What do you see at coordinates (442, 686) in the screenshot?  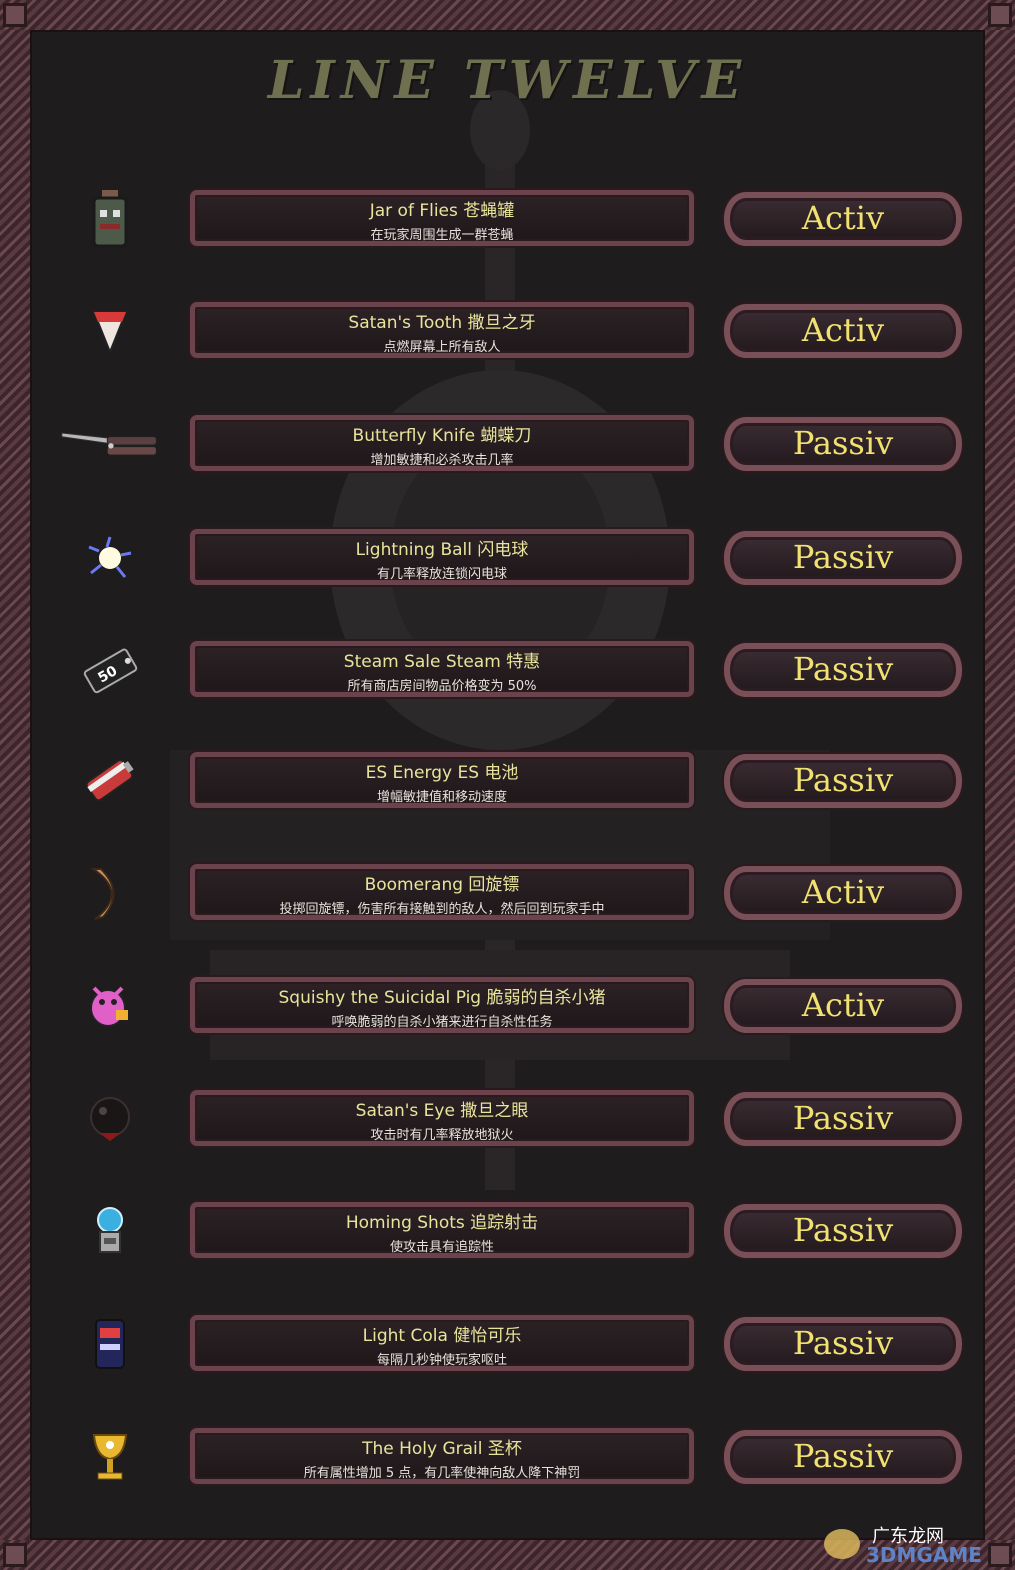 I see `item-description: 所有商店房间物品价格变为 50%` at bounding box center [442, 686].